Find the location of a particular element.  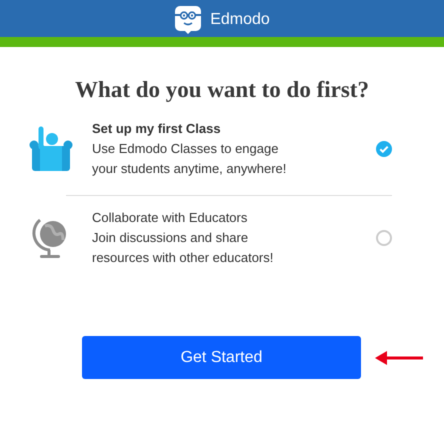

app-name: Edmodo is located at coordinates (240, 19).